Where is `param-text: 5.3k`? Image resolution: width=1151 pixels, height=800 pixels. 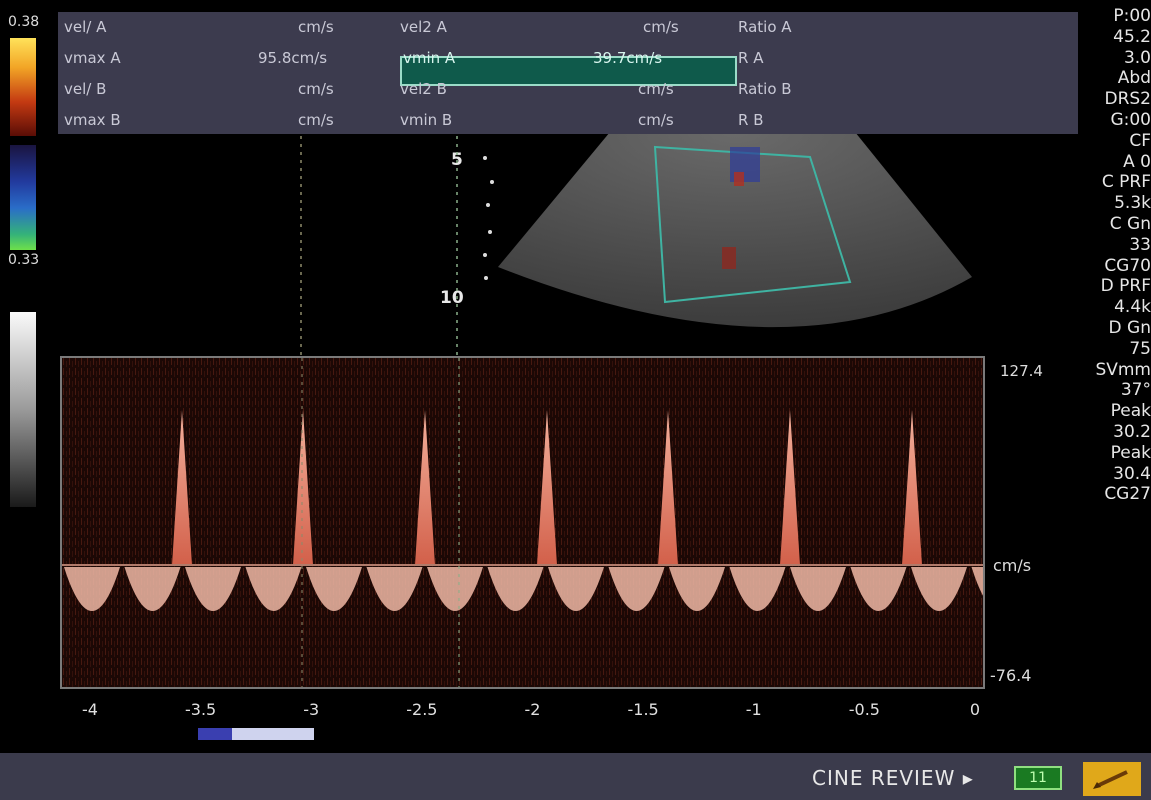 param-text: 5.3k is located at coordinates (1132, 203).